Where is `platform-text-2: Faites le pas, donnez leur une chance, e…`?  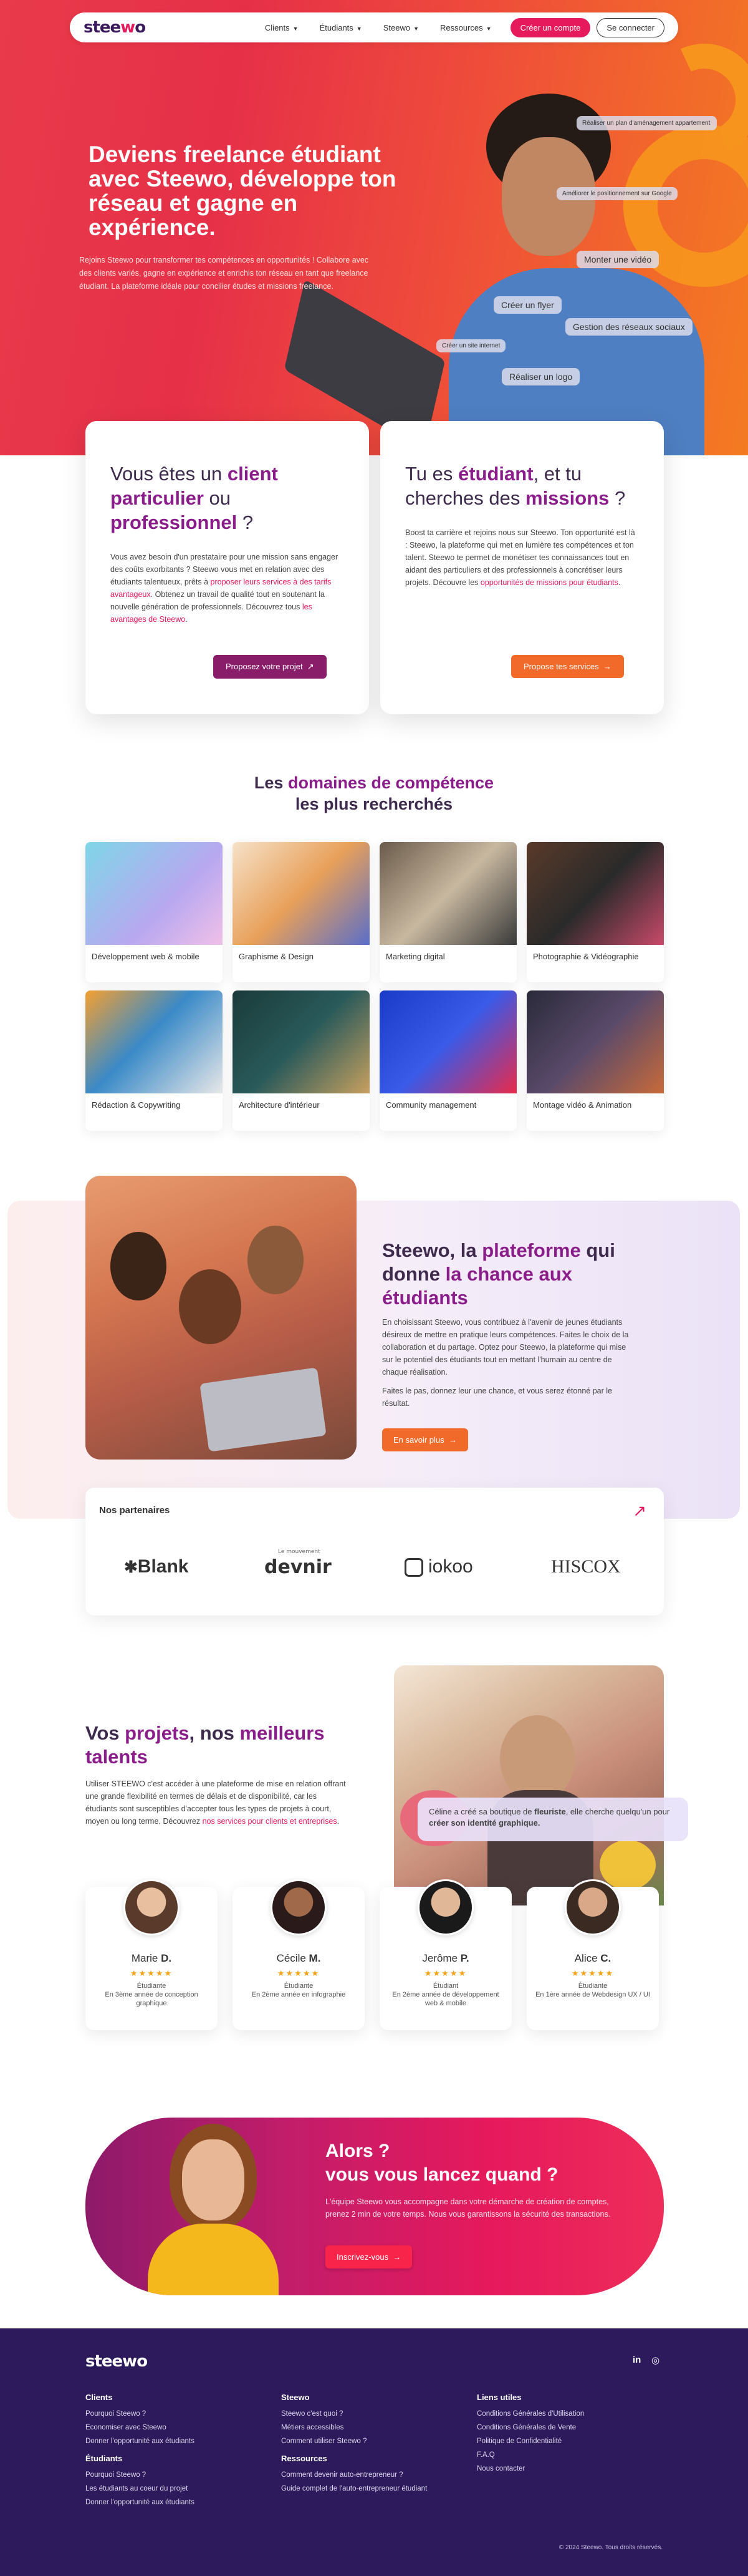 platform-text-2: Faites le pas, donnez leur une chance, e… is located at coordinates (497, 1397).